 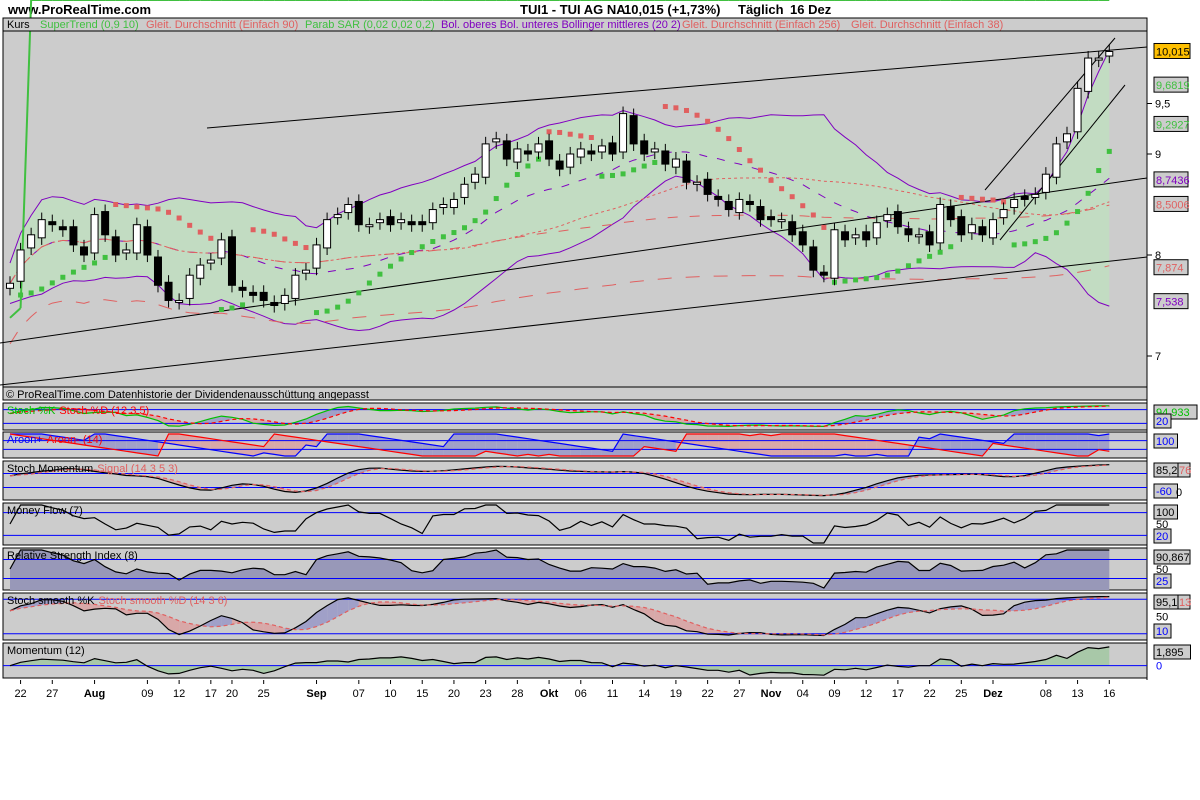 What do you see at coordinates (94, 694) in the screenshot?
I see `date-label: Aug` at bounding box center [94, 694].